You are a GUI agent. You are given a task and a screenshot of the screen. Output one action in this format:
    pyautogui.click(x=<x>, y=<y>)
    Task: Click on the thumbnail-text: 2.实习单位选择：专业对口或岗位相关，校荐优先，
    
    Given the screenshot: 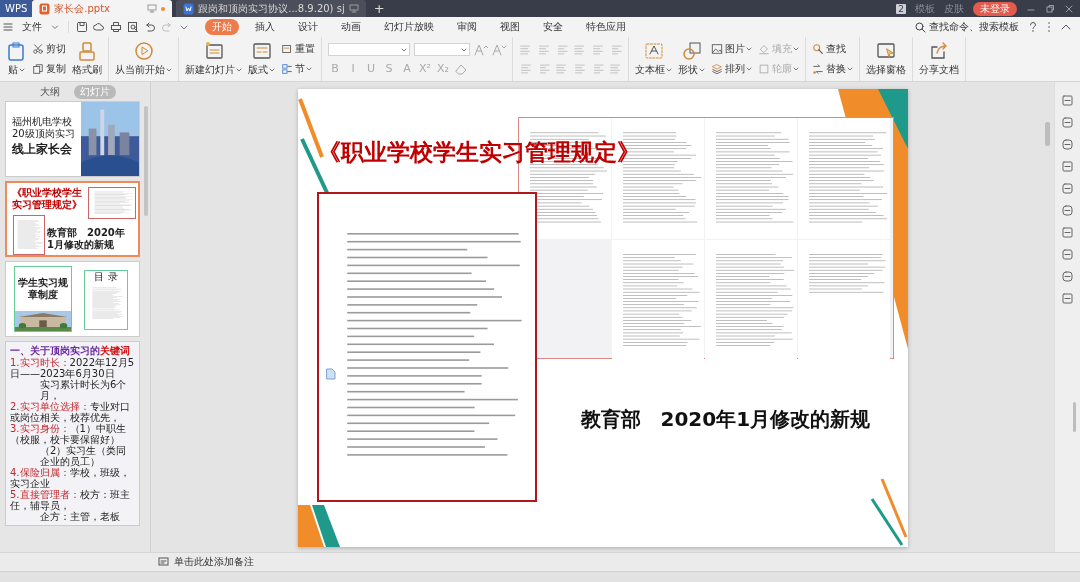 What is the action you would take?
    pyautogui.click(x=70, y=411)
    